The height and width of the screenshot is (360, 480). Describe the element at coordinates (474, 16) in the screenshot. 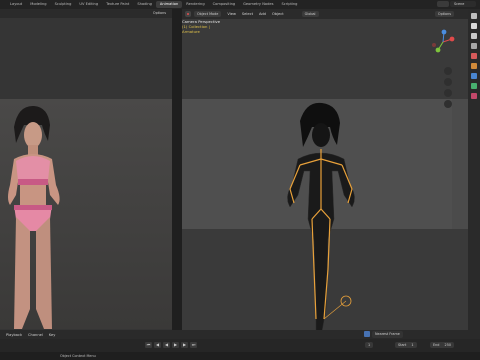

I see `tool-icon` at that location.